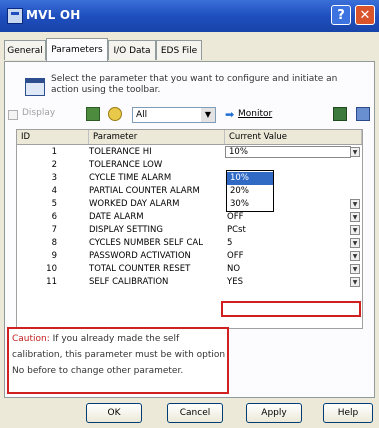 The height and width of the screenshot is (428, 379). What do you see at coordinates (230, 243) in the screenshot?
I see `row-value: 5` at bounding box center [230, 243].